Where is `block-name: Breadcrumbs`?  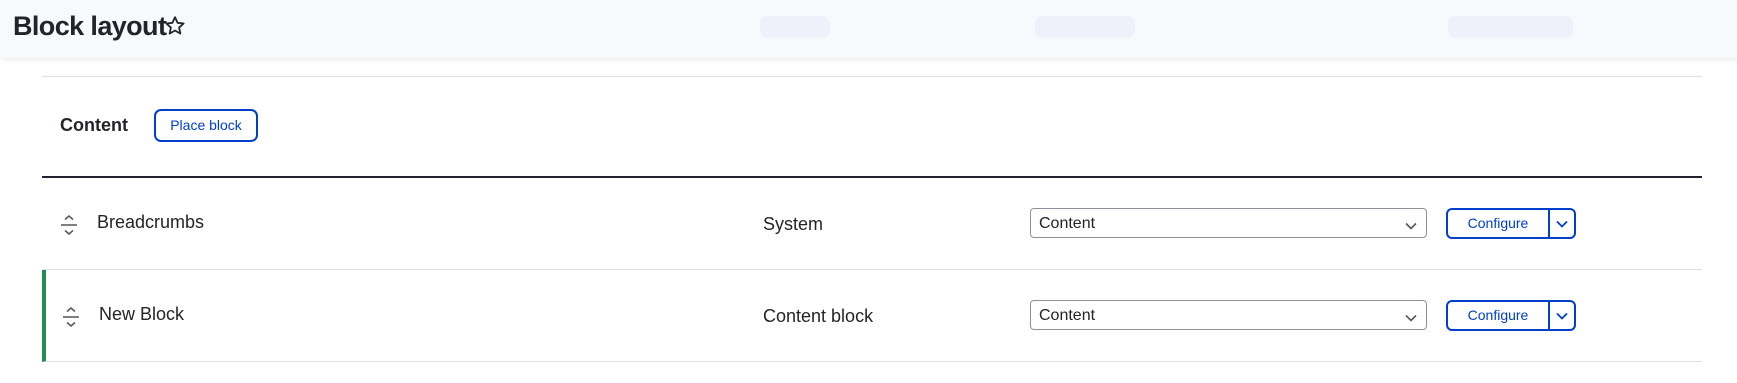
block-name: Breadcrumbs is located at coordinates (151, 222).